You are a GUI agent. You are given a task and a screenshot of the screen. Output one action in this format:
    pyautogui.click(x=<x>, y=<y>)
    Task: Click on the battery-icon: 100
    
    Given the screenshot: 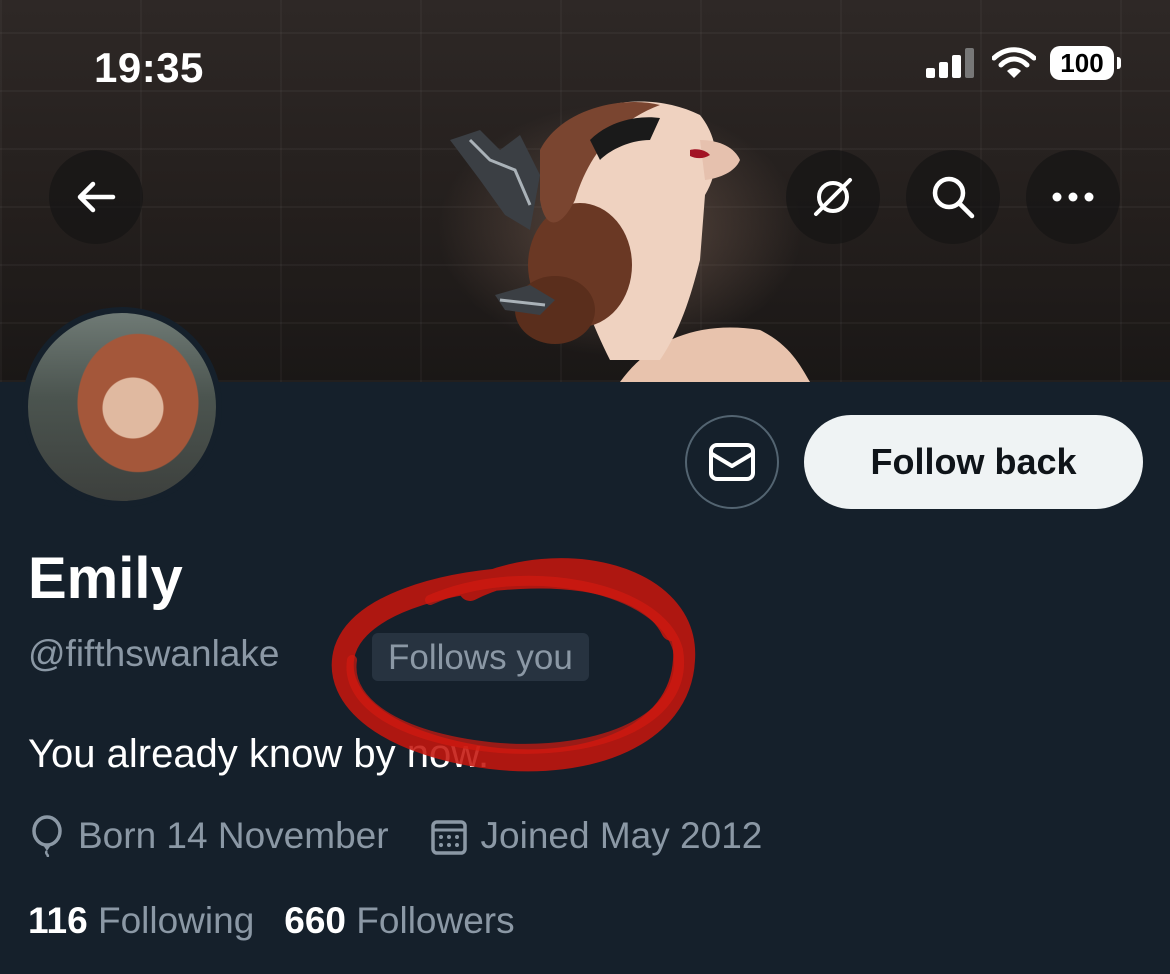 What is the action you would take?
    pyautogui.click(x=1085, y=63)
    